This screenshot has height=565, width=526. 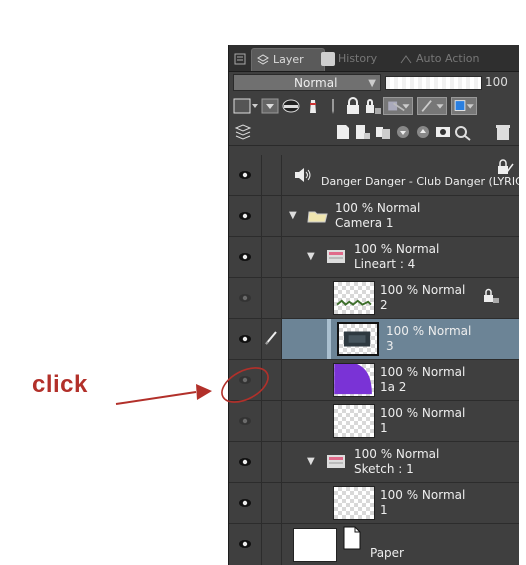 I want to click on tab-history-label: History, so click(x=358, y=58).